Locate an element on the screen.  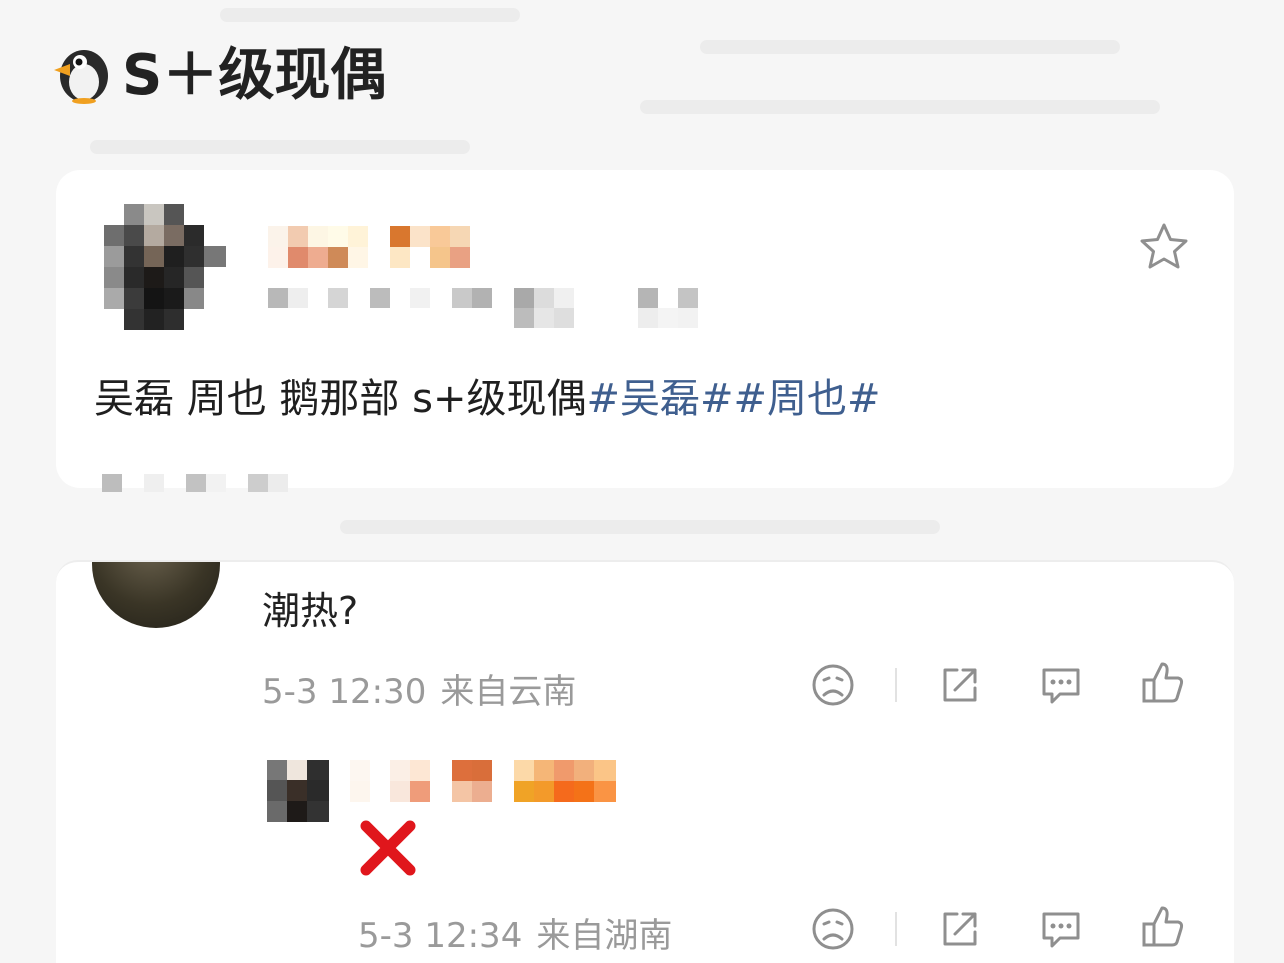
reply-time: 5-3 12:34 is located at coordinates (440, 936).